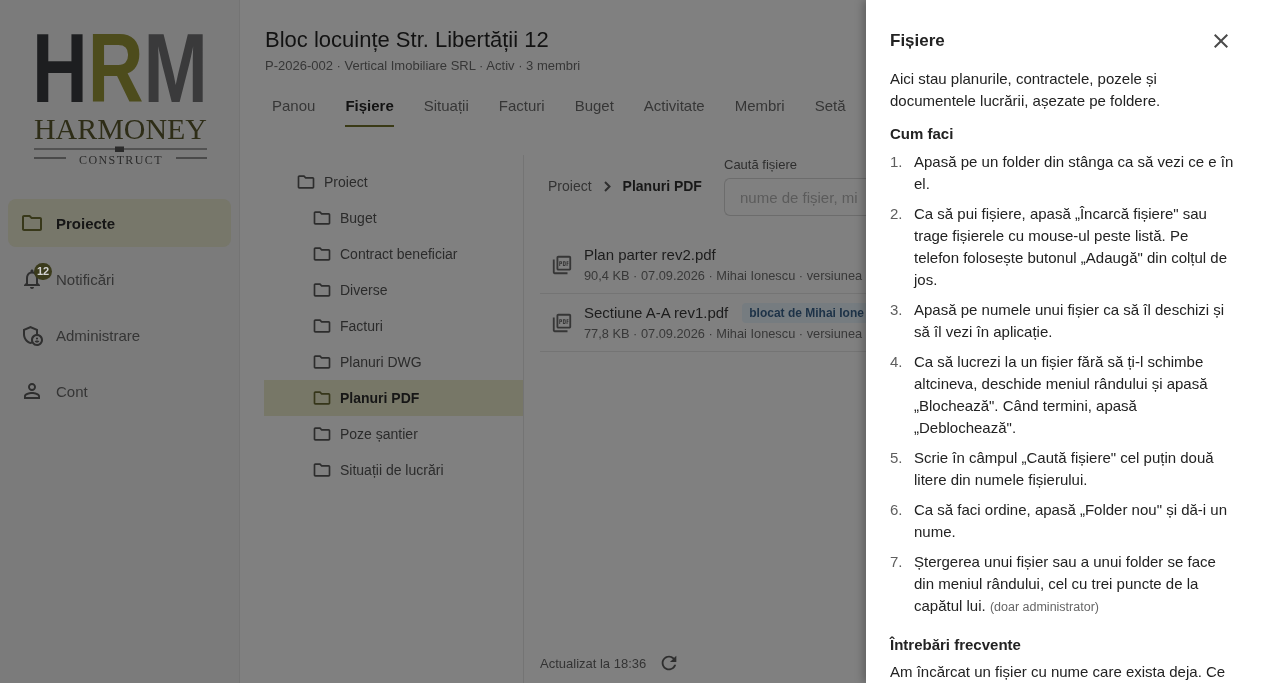  What do you see at coordinates (897, 310) in the screenshot?
I see `step-number: 3.` at bounding box center [897, 310].